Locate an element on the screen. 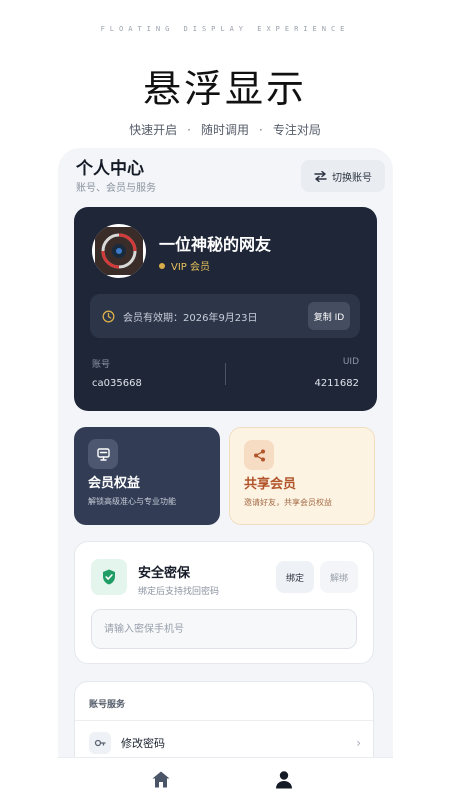 The image size is (450, 800). security-title: 安全密保 is located at coordinates (164, 573).